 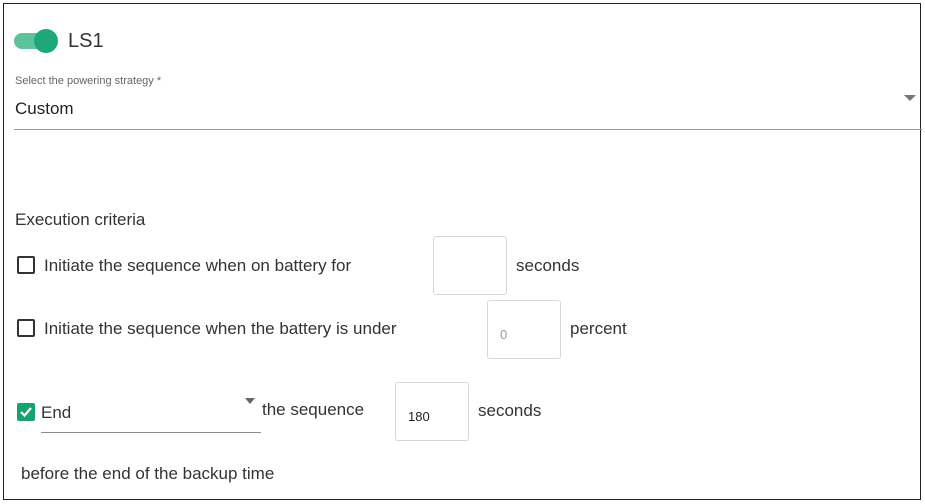 I want to click on ls1-toggle, so click(x=36, y=41).